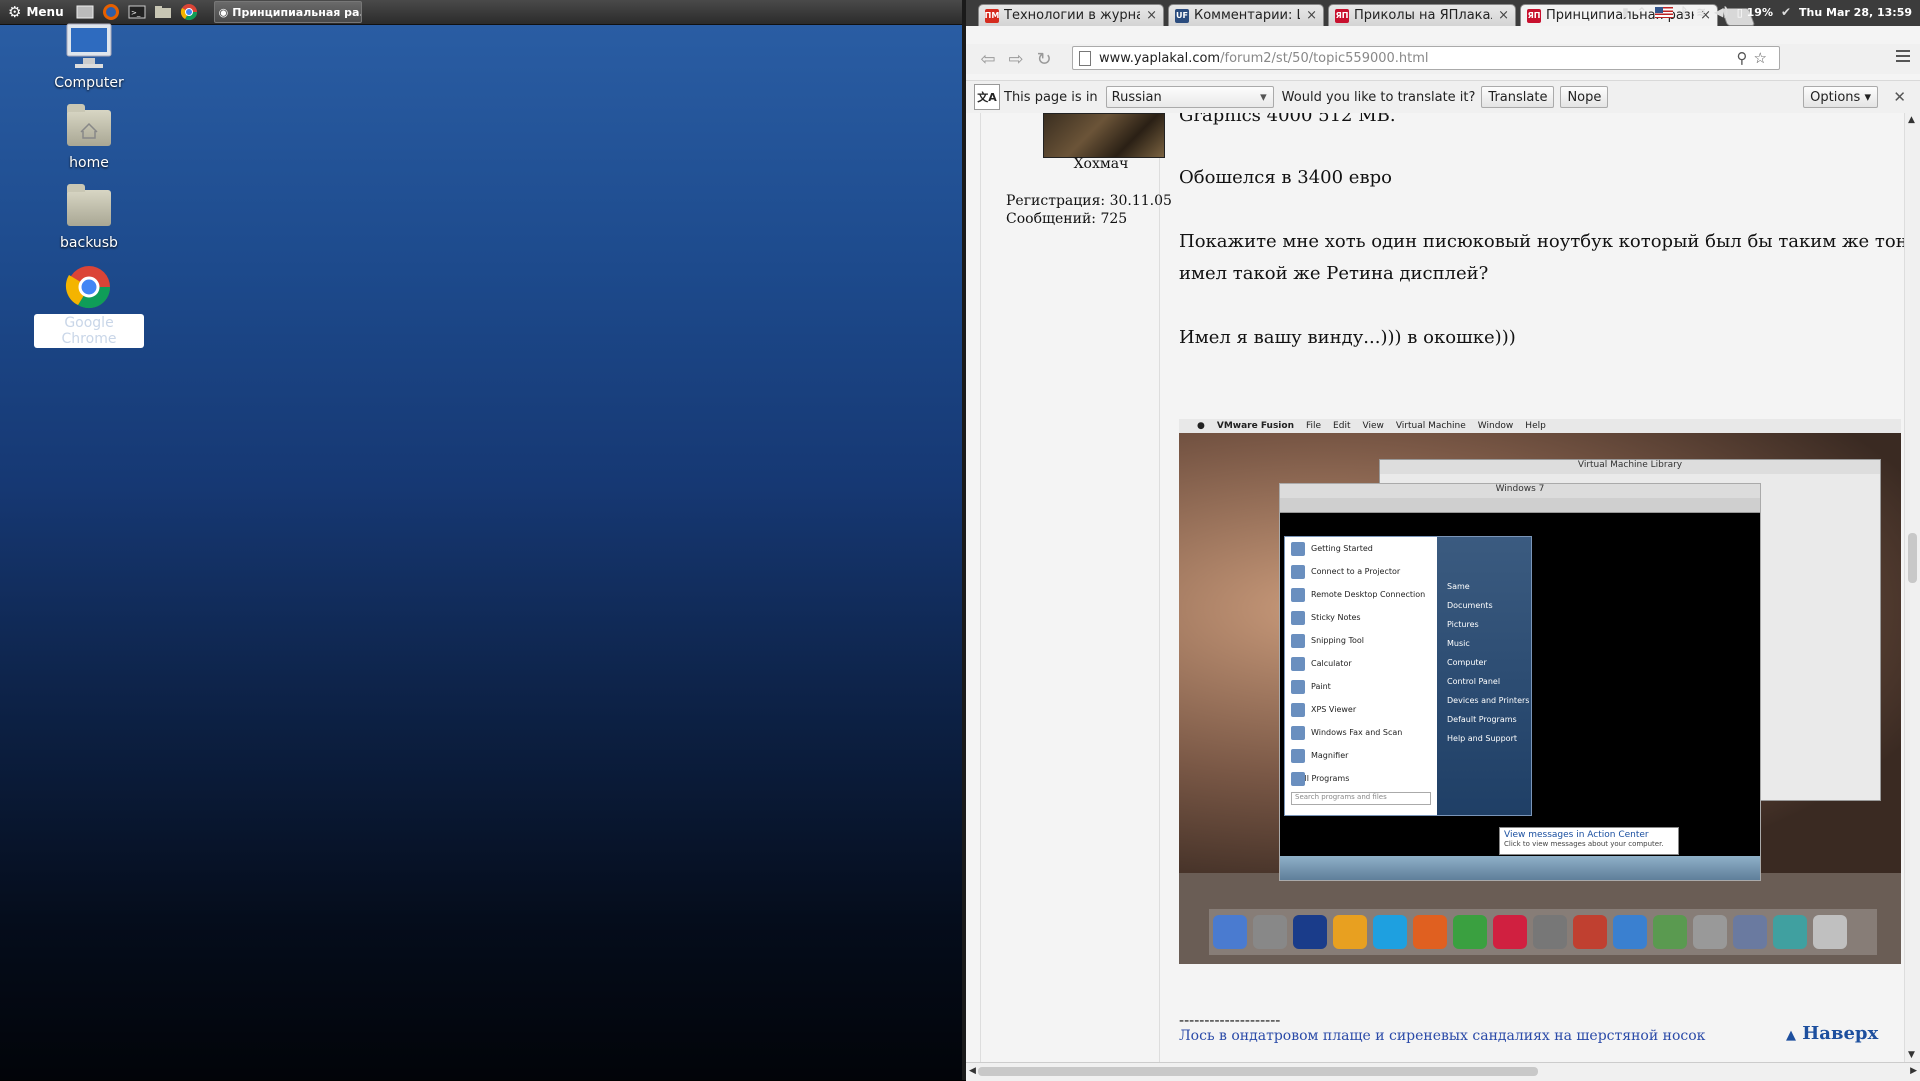 This screenshot has height=1081, width=1920. Describe the element at coordinates (1584, 97) in the screenshot. I see `nope-button: Nope` at that location.